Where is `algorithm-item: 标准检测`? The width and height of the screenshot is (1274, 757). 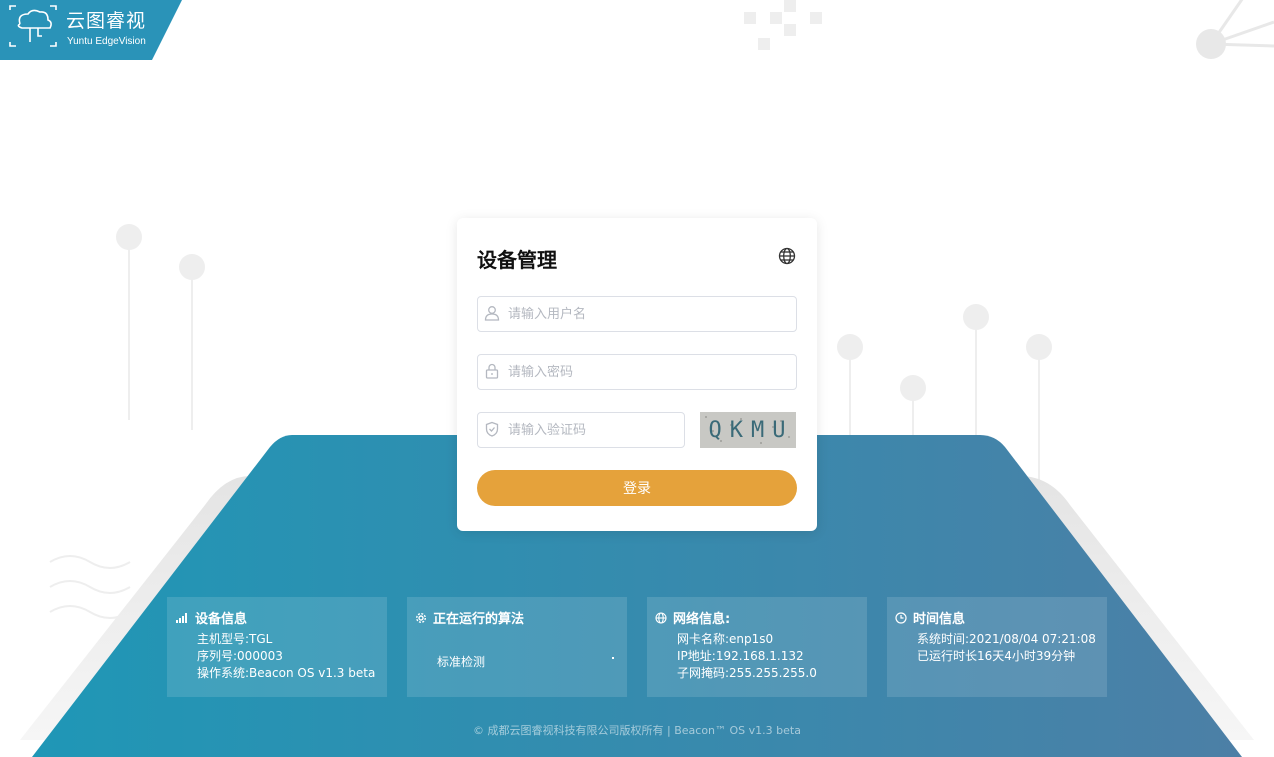
algorithm-item: 标准检测 is located at coordinates (461, 661).